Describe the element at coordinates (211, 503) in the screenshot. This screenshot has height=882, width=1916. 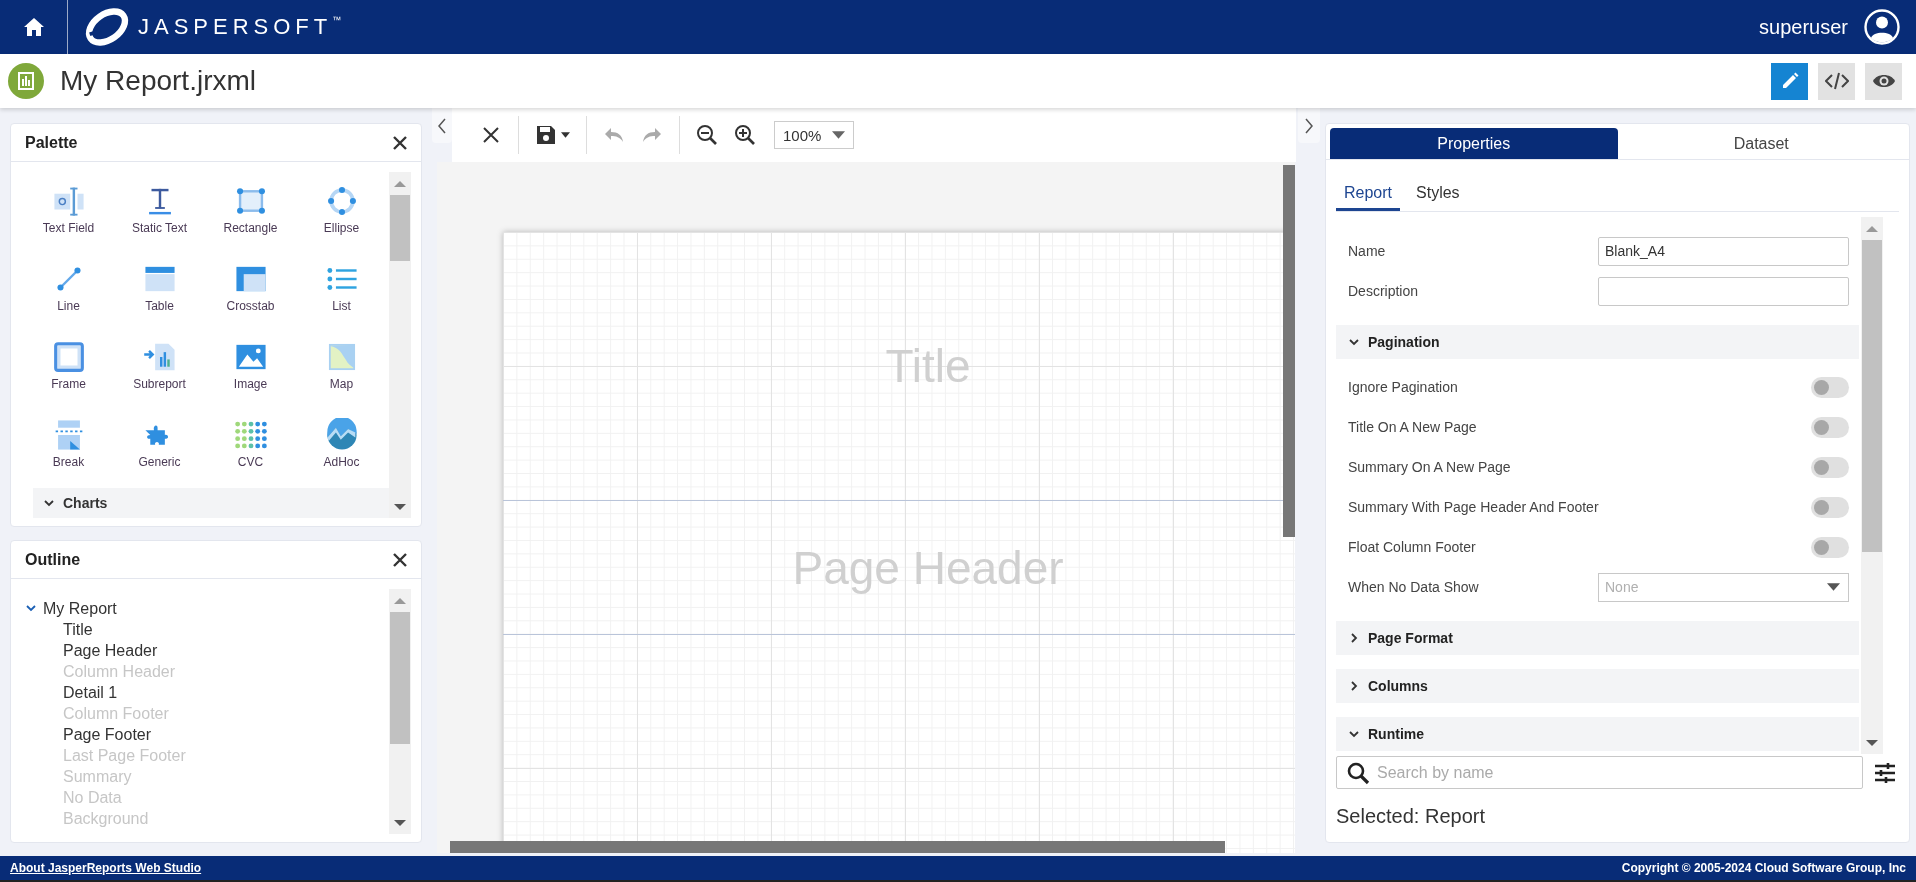
I see `section-header: Charts` at that location.